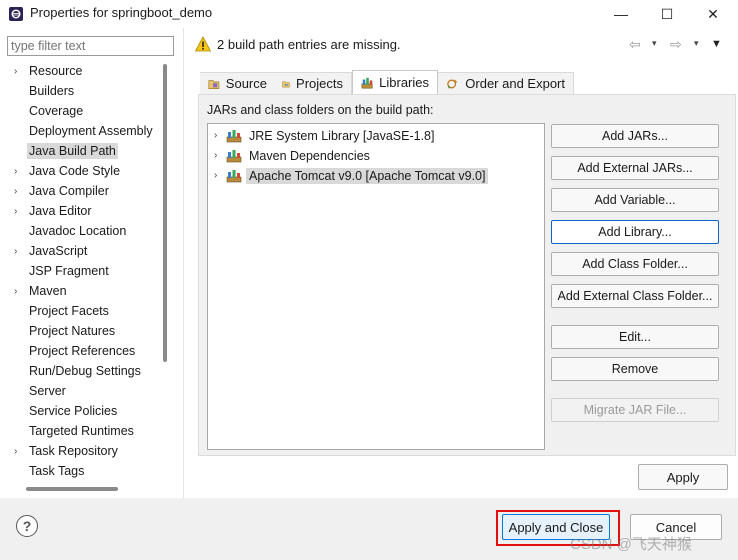 This screenshot has height=560, width=738. Describe the element at coordinates (667, 14) in the screenshot. I see `maximize-button: ☐` at that location.